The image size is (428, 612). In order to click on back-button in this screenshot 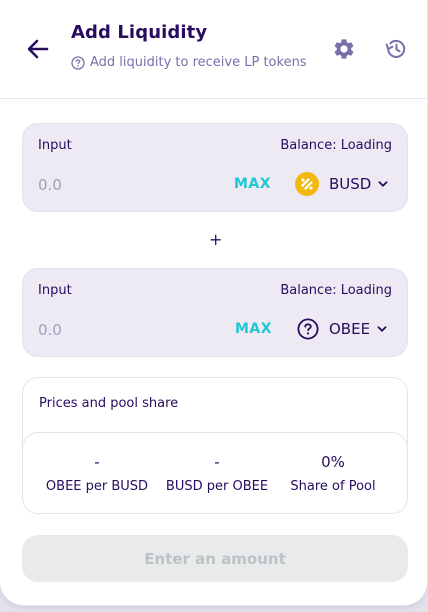, I will do `click(38, 49)`.